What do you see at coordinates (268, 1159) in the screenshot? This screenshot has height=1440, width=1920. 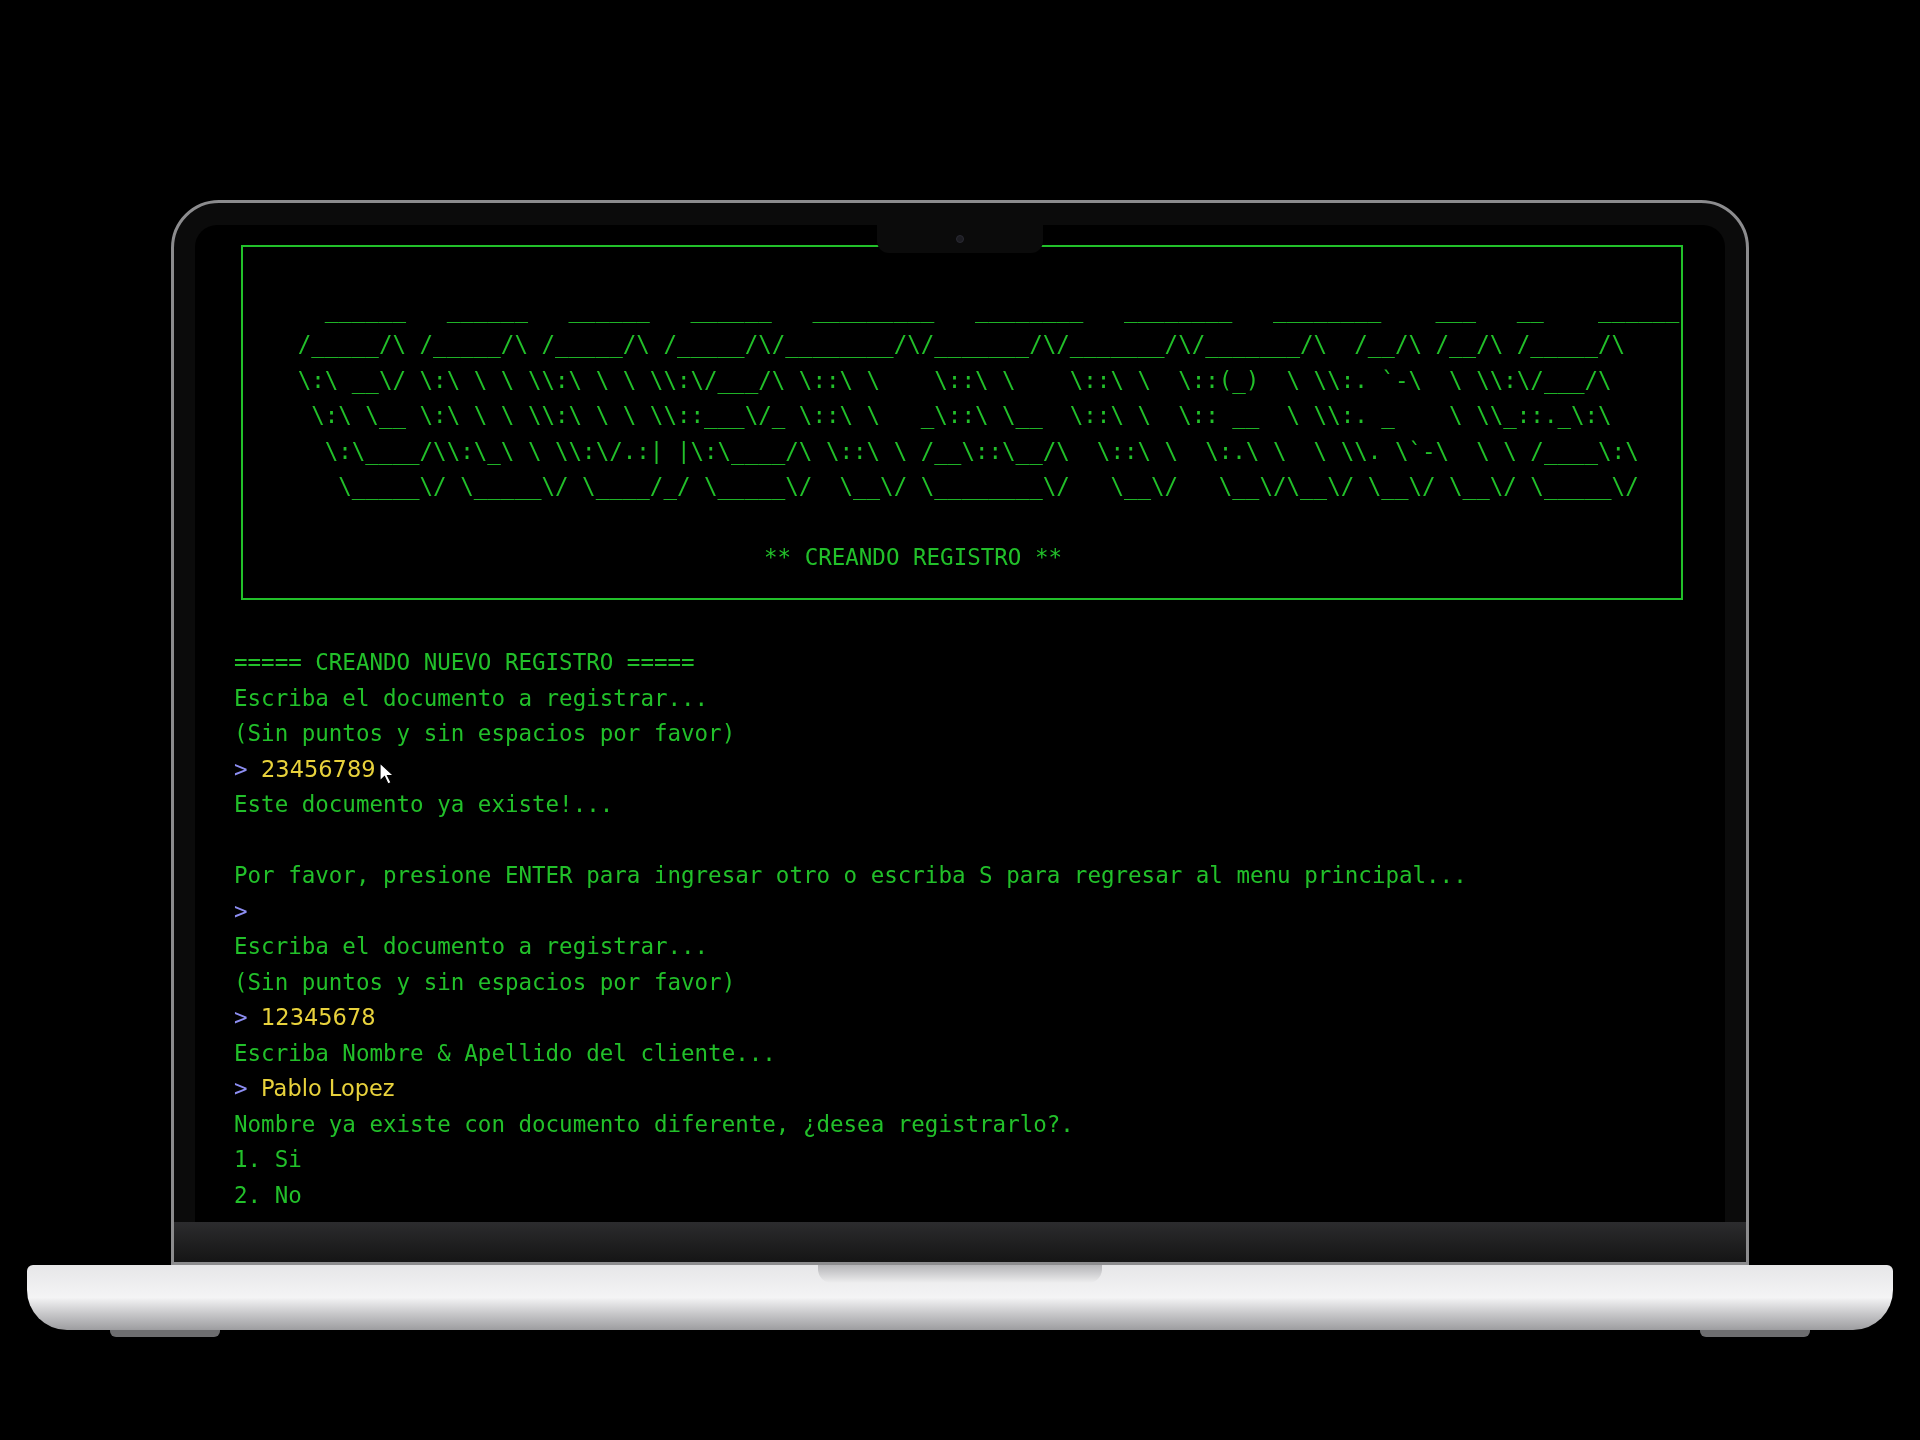 I see `terminal-text: 1. Si` at bounding box center [268, 1159].